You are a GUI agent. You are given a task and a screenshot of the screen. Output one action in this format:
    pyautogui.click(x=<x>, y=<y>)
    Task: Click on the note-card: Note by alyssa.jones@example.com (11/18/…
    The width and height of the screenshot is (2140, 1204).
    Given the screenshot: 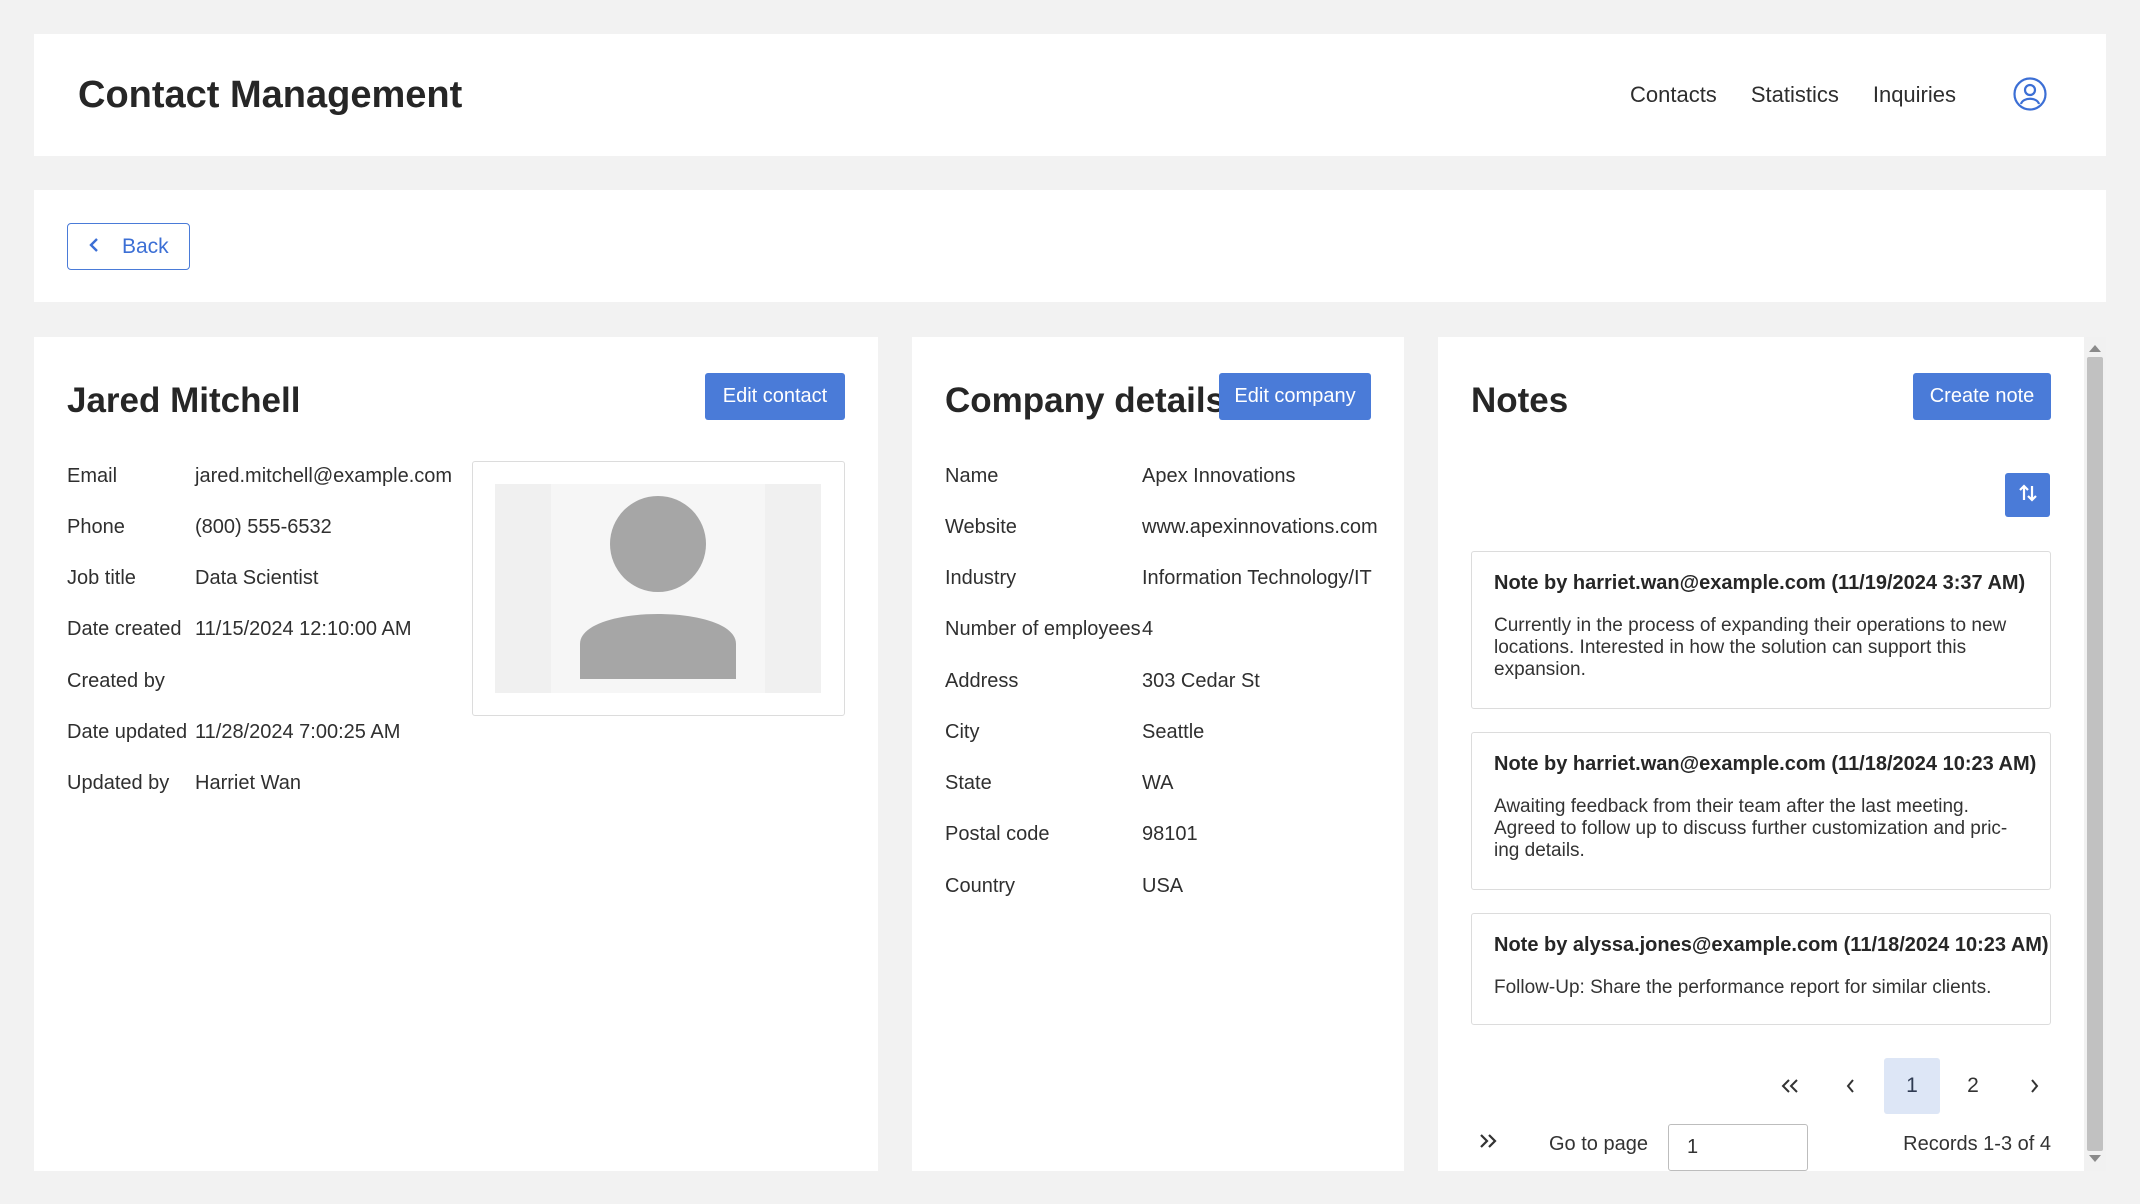 What is the action you would take?
    pyautogui.click(x=1761, y=969)
    